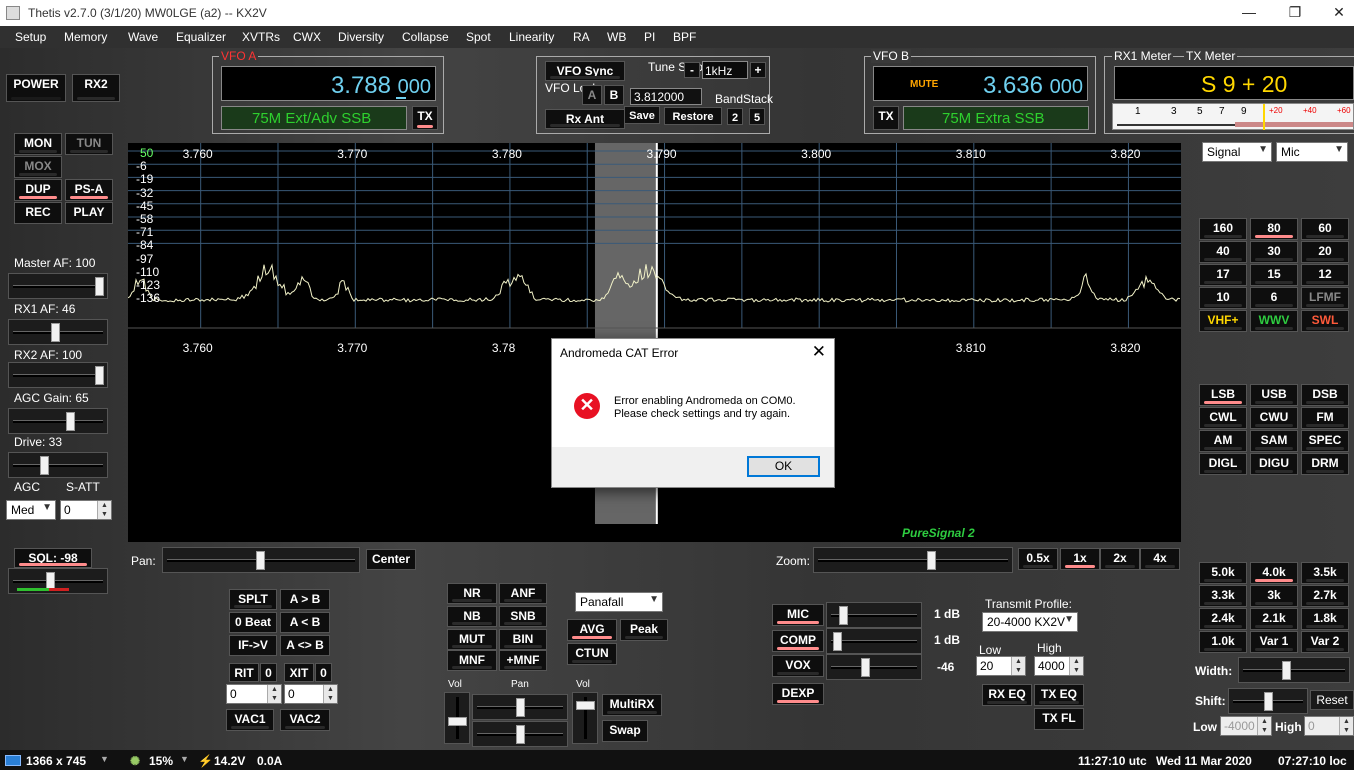 The height and width of the screenshot is (770, 1354). What do you see at coordinates (1223, 229) in the screenshot?
I see `band-160-button: 160` at bounding box center [1223, 229].